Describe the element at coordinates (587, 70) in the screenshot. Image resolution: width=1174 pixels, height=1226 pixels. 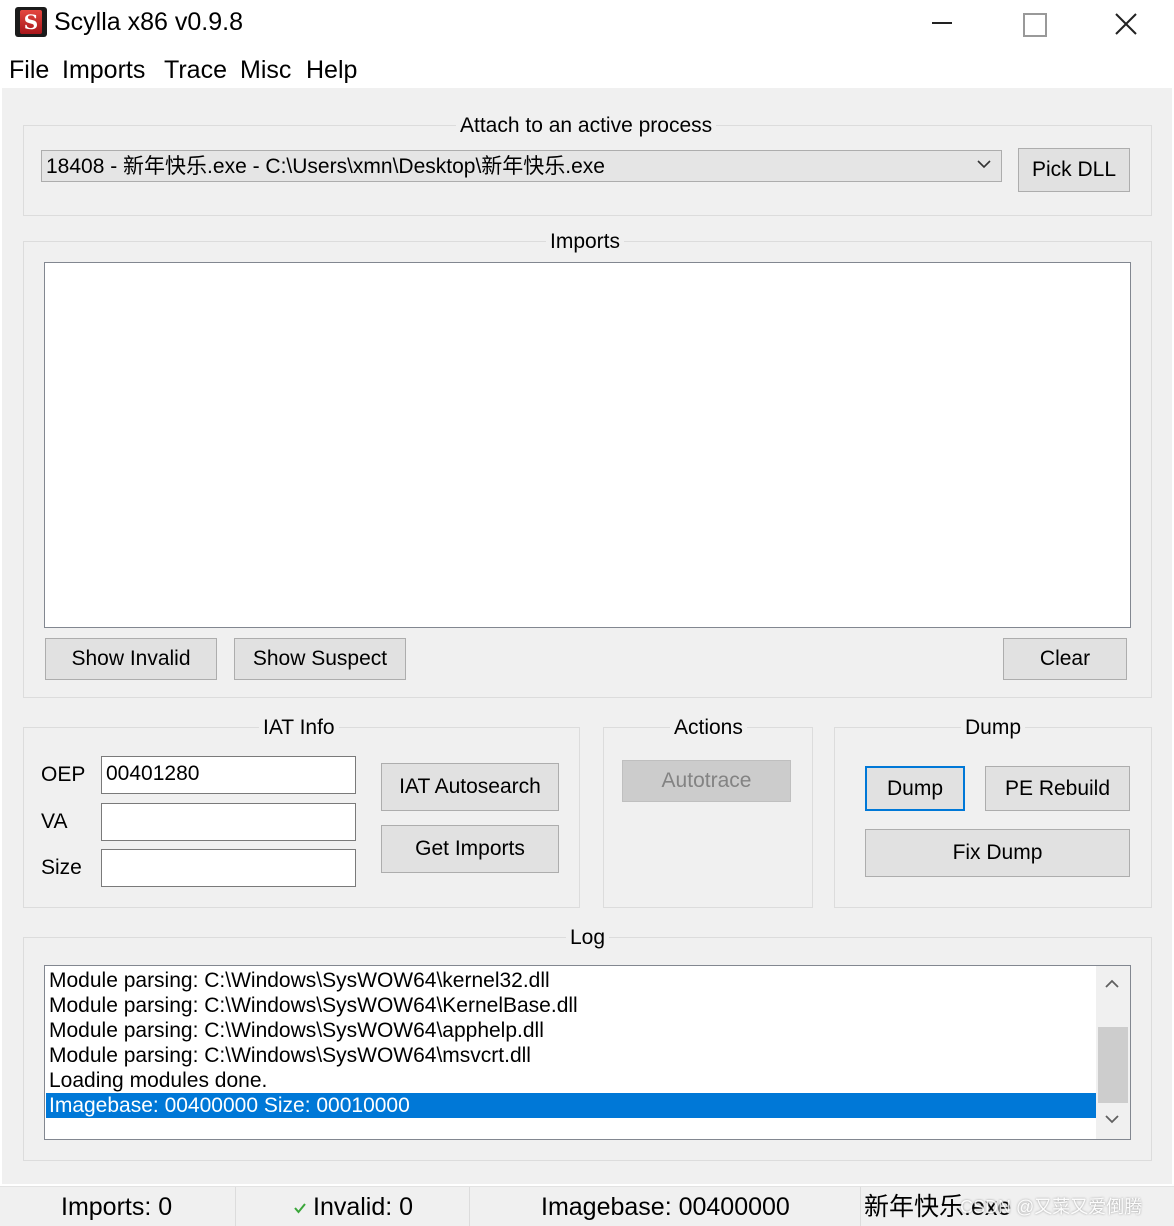
I see `menu-bar: File Imports Trace Misc Help` at that location.